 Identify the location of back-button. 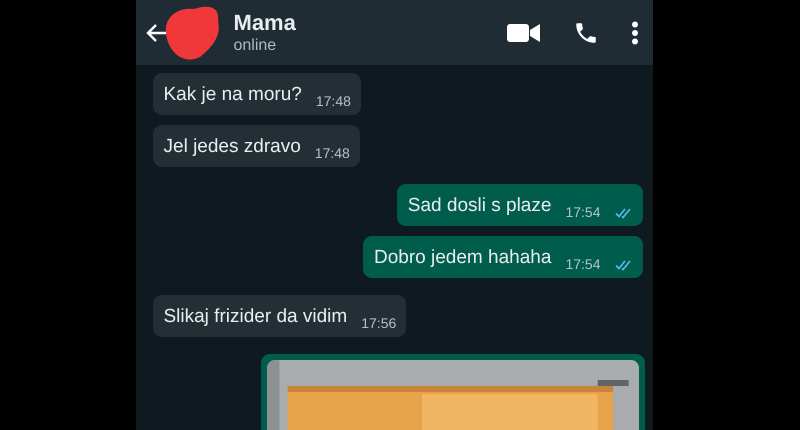
(157, 32).